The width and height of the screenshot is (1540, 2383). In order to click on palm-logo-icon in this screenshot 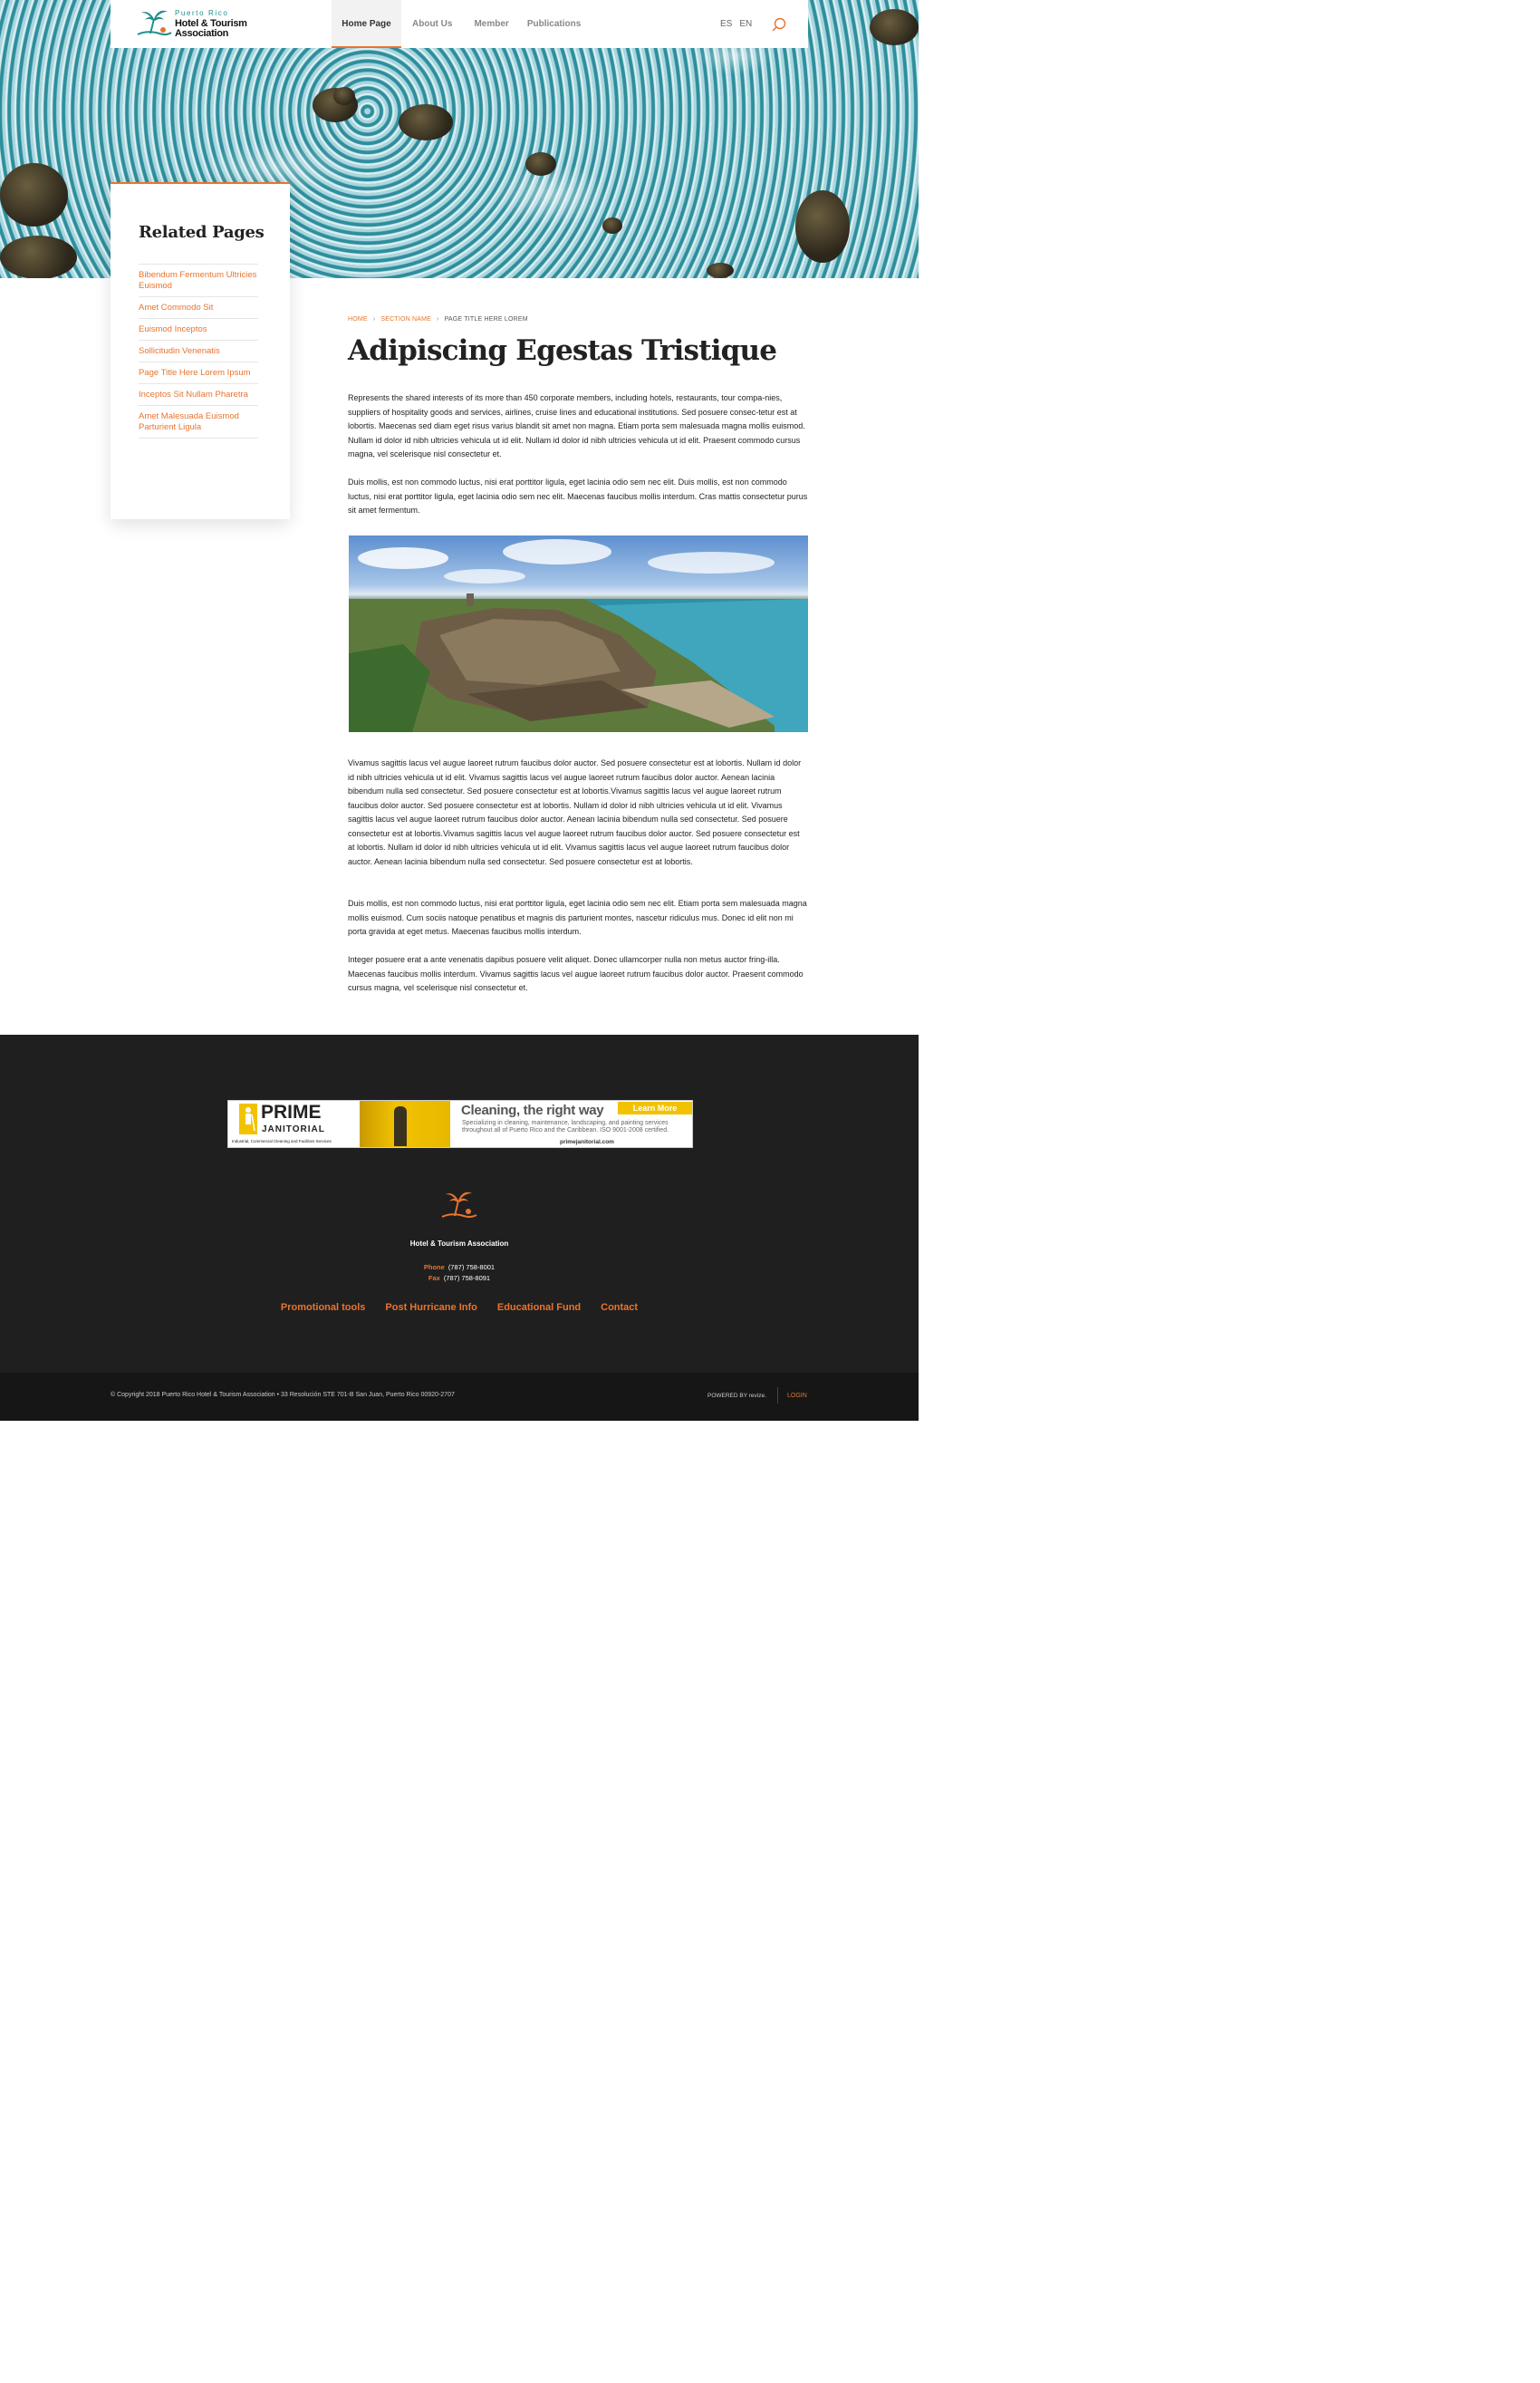, I will do `click(154, 23)`.